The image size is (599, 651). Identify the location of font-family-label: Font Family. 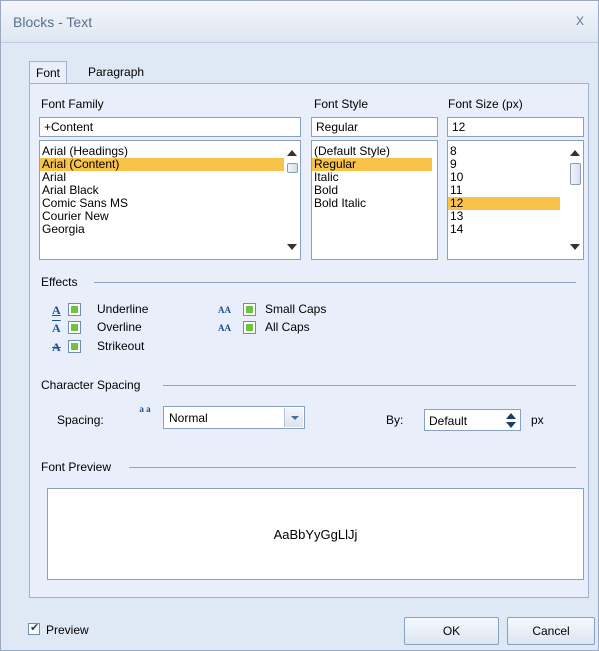
(72, 104).